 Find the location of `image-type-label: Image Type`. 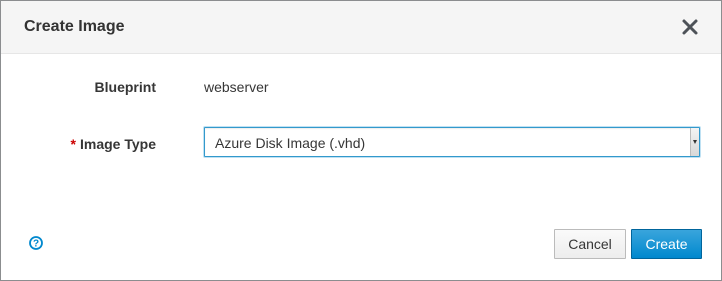

image-type-label: Image Type is located at coordinates (118, 144).